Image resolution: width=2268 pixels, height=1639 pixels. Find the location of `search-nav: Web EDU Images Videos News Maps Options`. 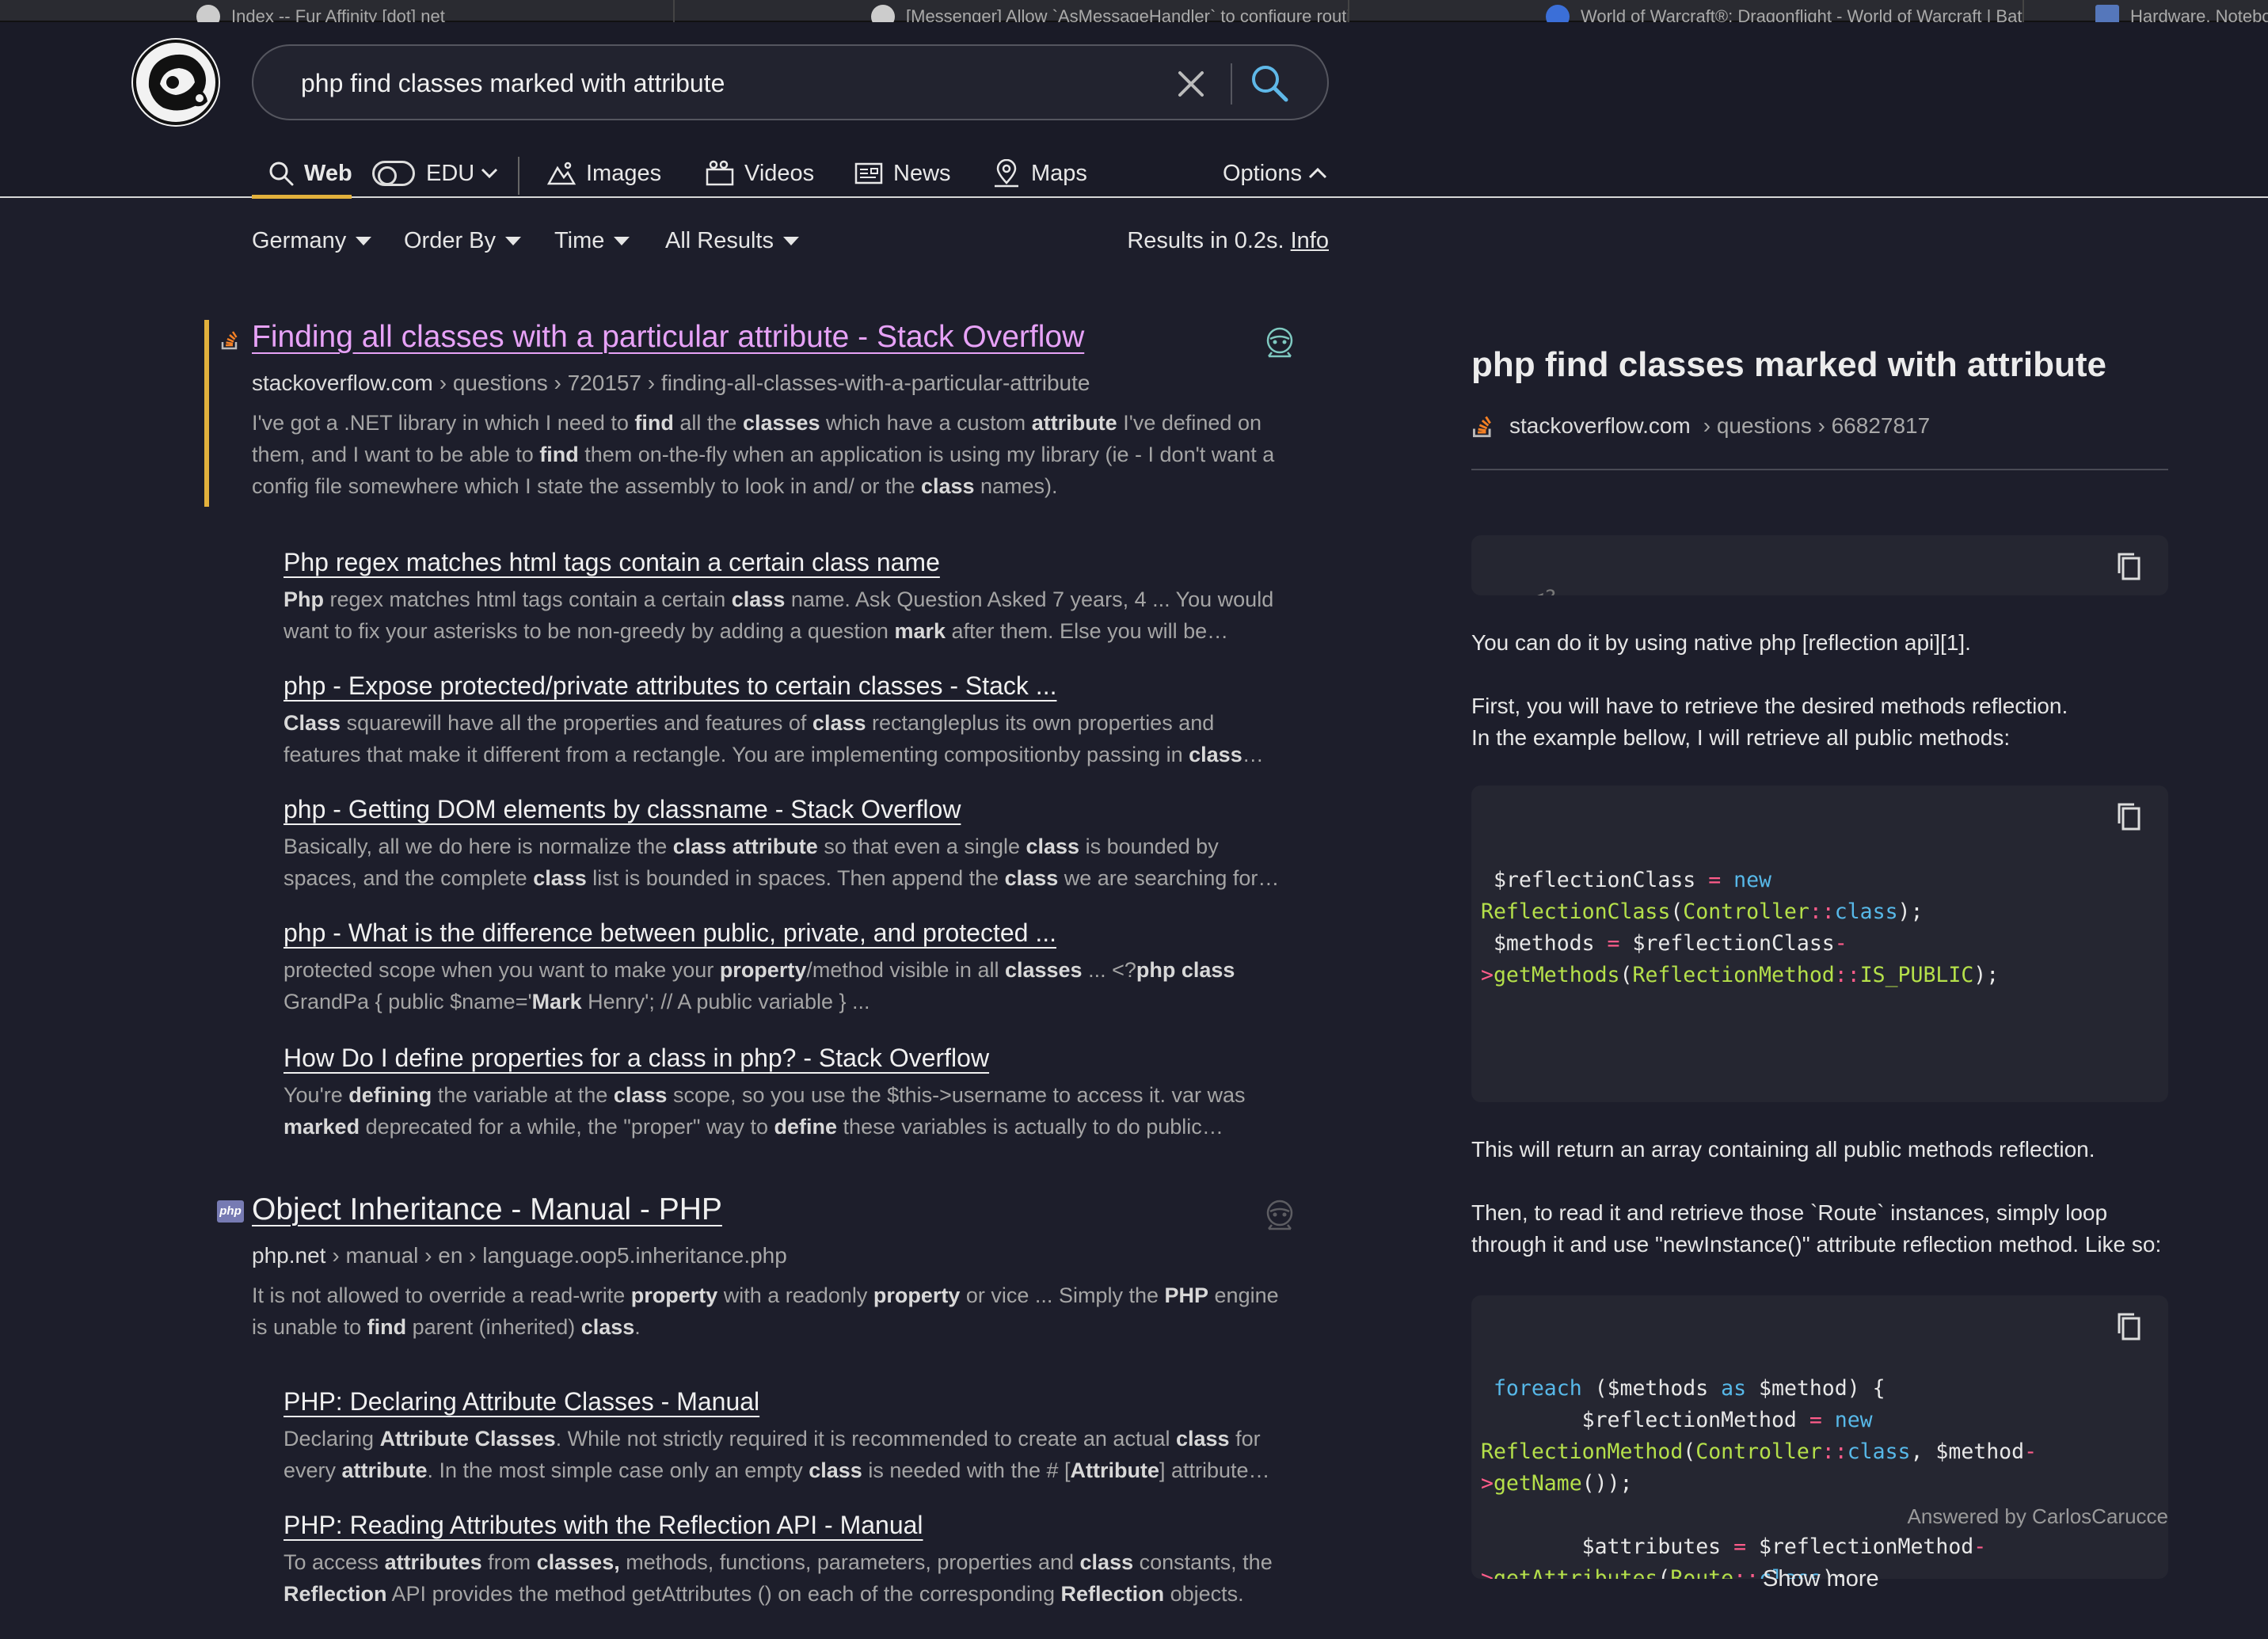

search-nav: Web EDU Images Videos News Maps Options is located at coordinates (790, 174).